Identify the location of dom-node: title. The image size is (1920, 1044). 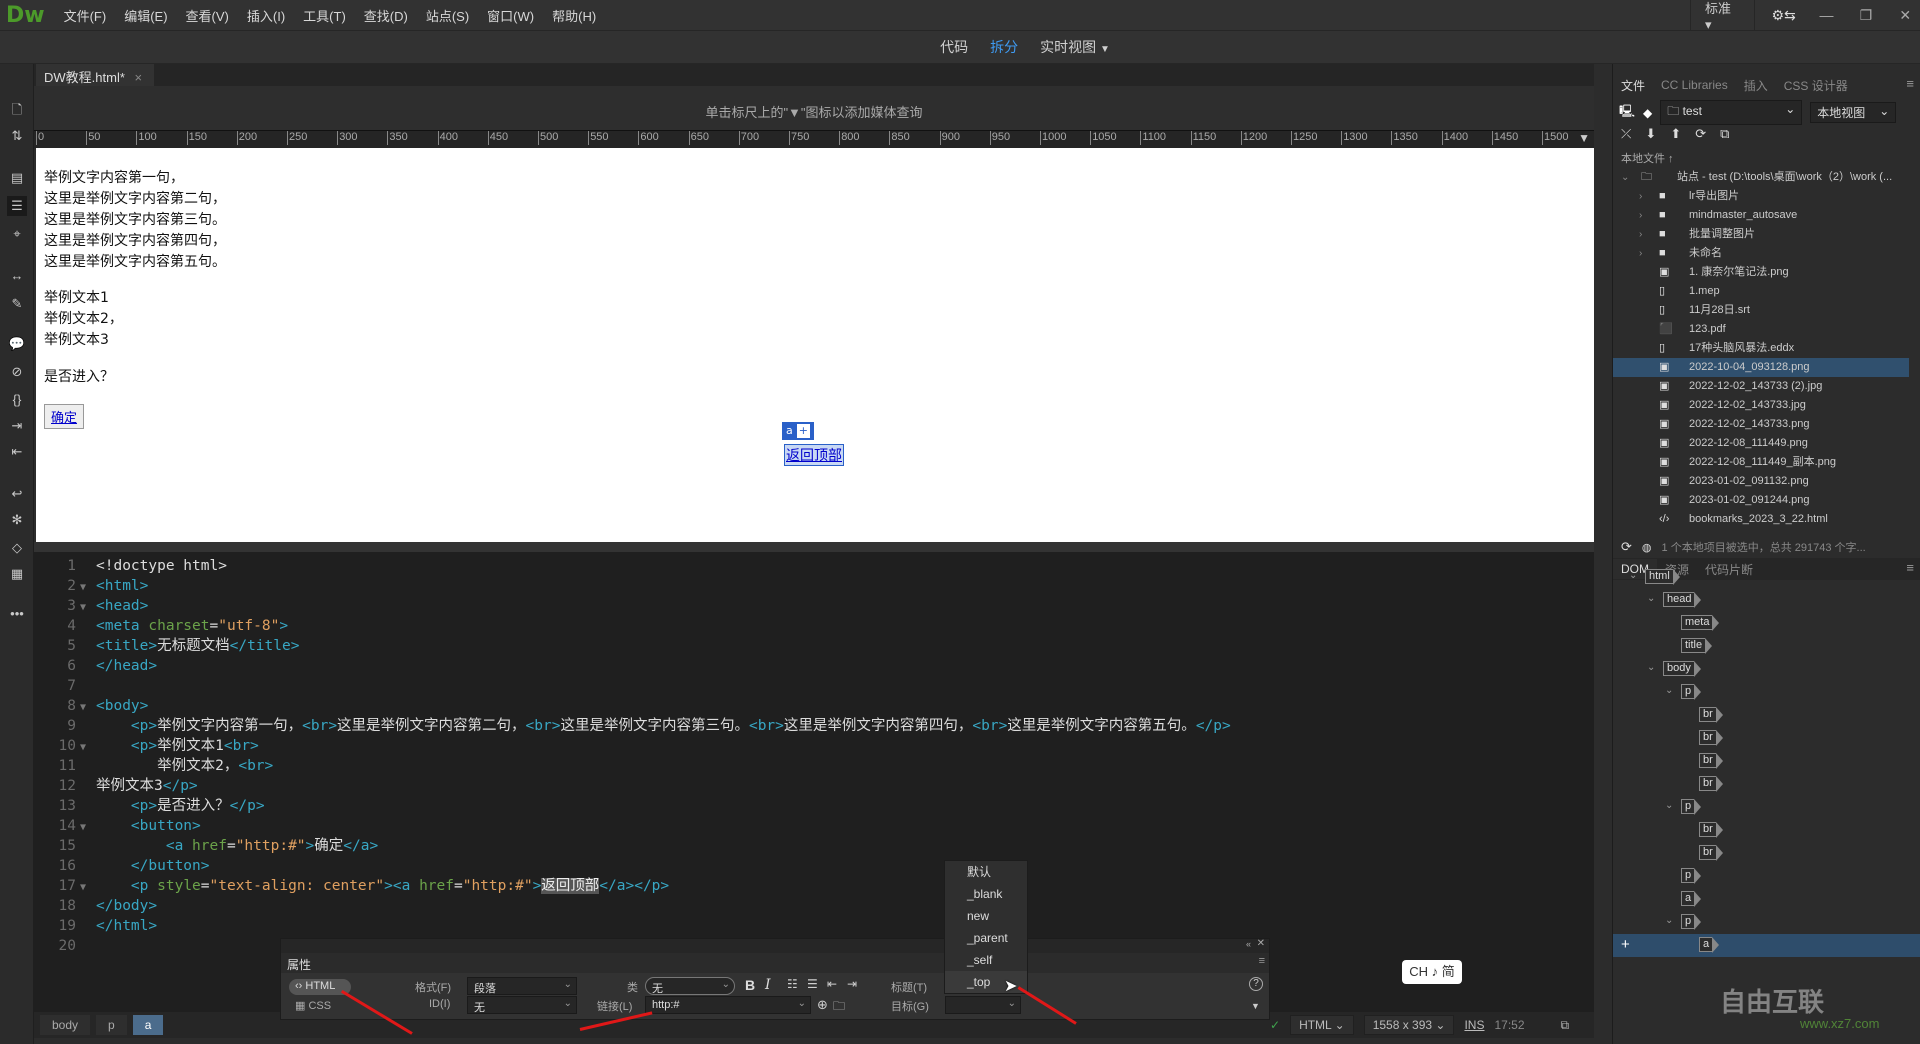
(1766, 646).